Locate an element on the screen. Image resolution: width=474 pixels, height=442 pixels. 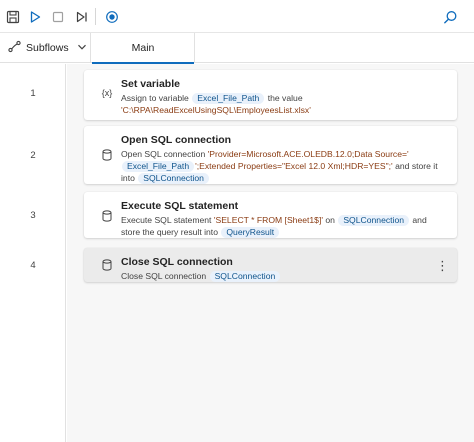
action-title: Execute SQL statement is located at coordinates (180, 206).